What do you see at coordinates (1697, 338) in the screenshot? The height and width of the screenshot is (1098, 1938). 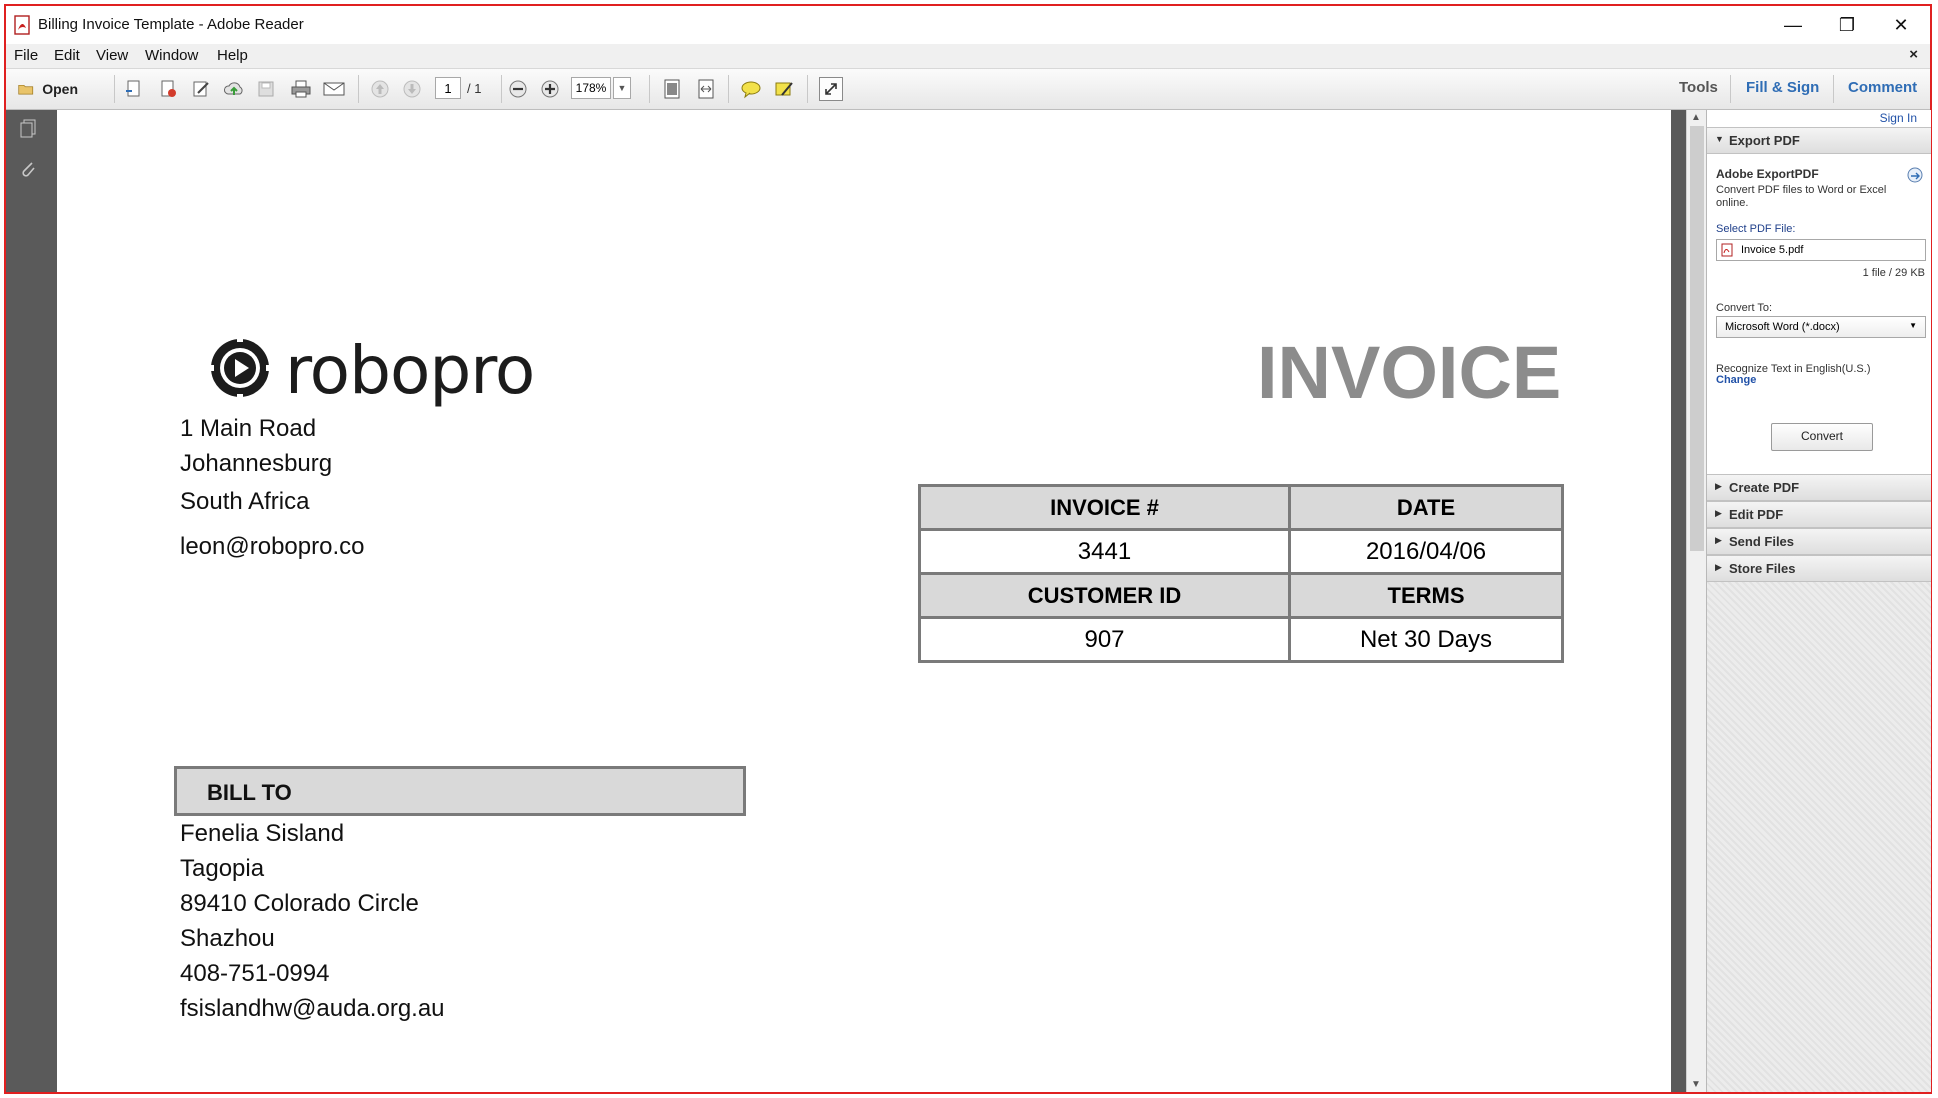 I see `scrollbar-thumb` at bounding box center [1697, 338].